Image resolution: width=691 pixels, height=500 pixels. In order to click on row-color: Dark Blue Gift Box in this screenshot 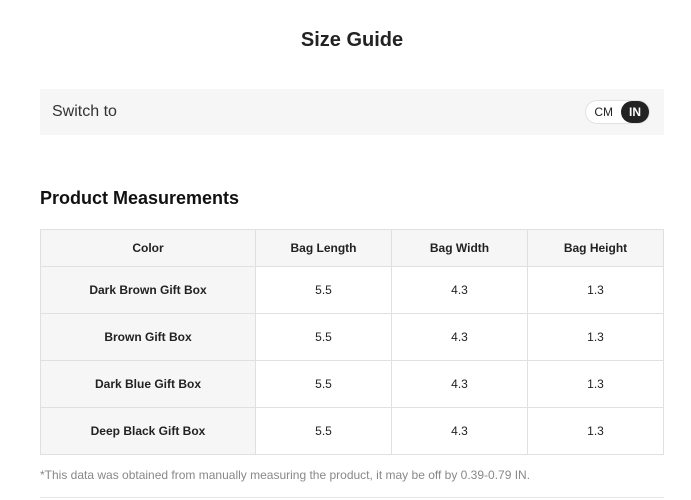, I will do `click(148, 384)`.